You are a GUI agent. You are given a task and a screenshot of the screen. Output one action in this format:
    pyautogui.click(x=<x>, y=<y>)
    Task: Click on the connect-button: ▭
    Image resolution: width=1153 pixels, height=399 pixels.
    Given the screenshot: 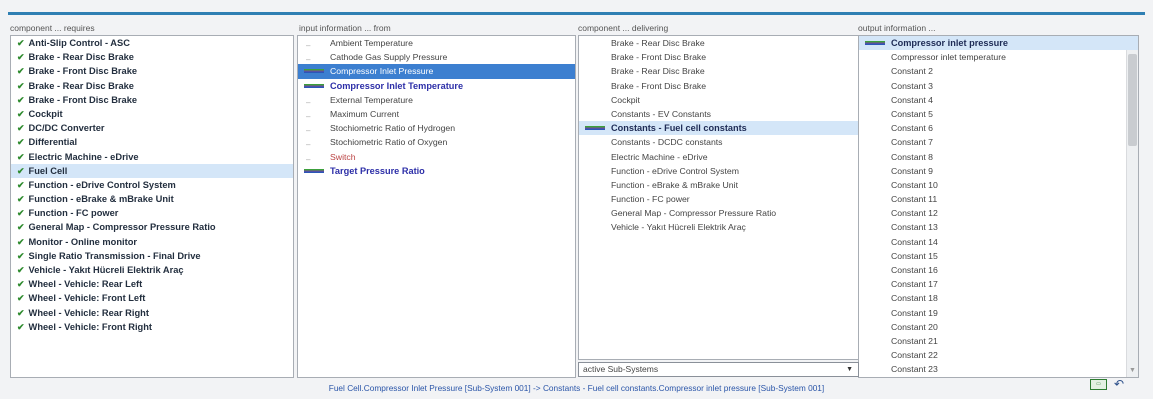 What is the action you would take?
    pyautogui.click(x=1098, y=384)
    